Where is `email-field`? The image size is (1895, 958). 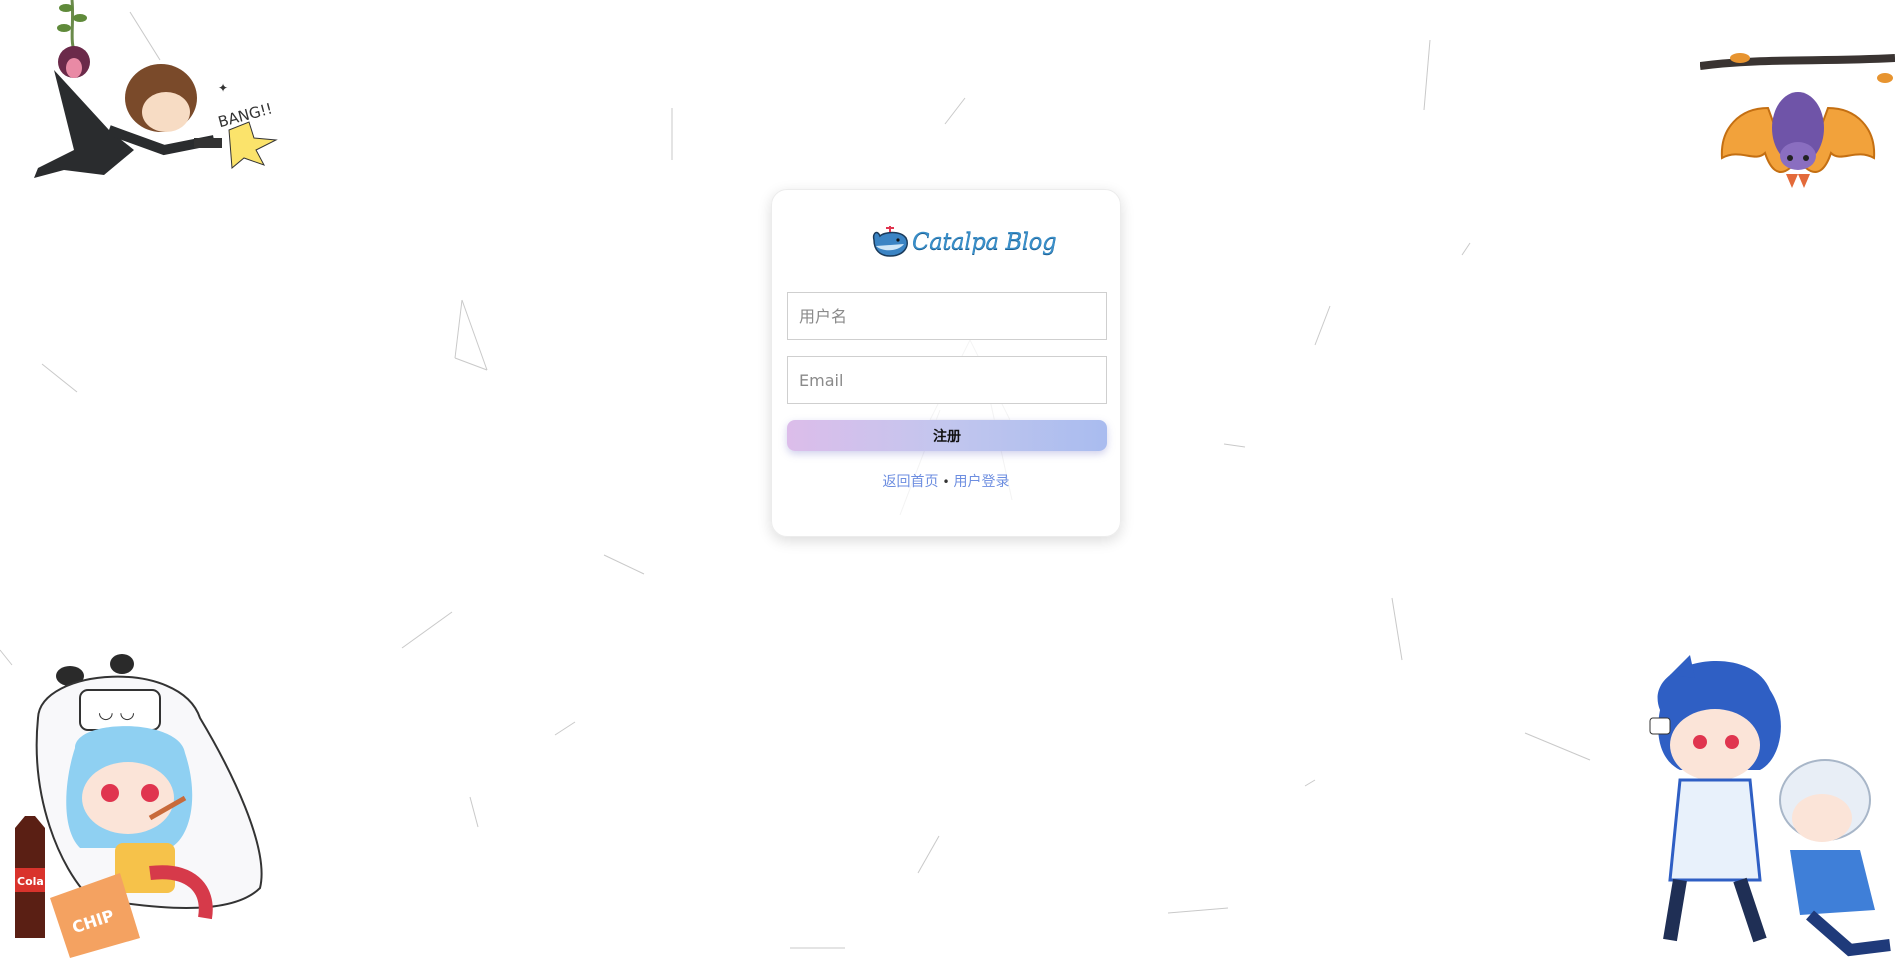 email-field is located at coordinates (947, 380).